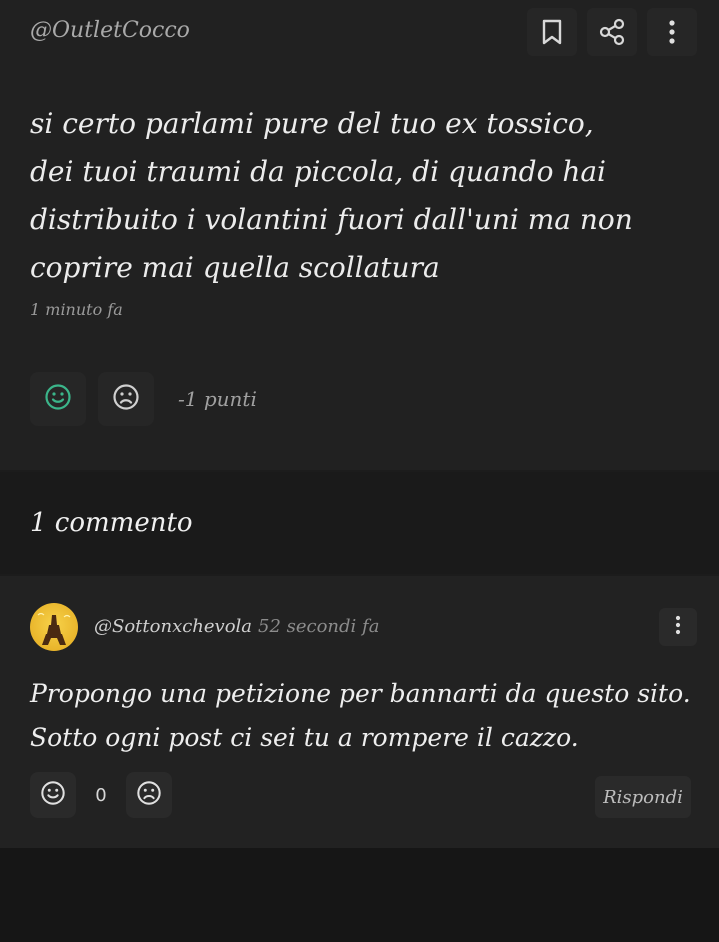 The image size is (719, 942). I want to click on share-icon, so click(612, 32).